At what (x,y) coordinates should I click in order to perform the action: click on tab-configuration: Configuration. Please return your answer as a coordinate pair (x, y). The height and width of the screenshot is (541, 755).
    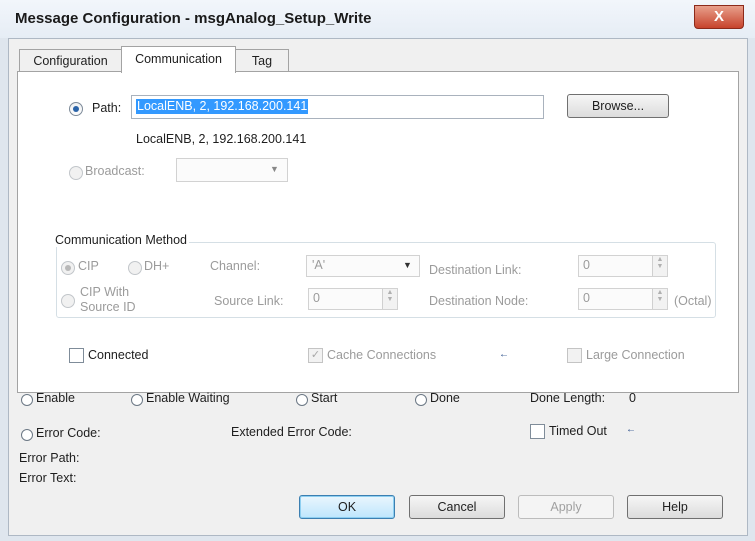
    Looking at the image, I should click on (70, 60).